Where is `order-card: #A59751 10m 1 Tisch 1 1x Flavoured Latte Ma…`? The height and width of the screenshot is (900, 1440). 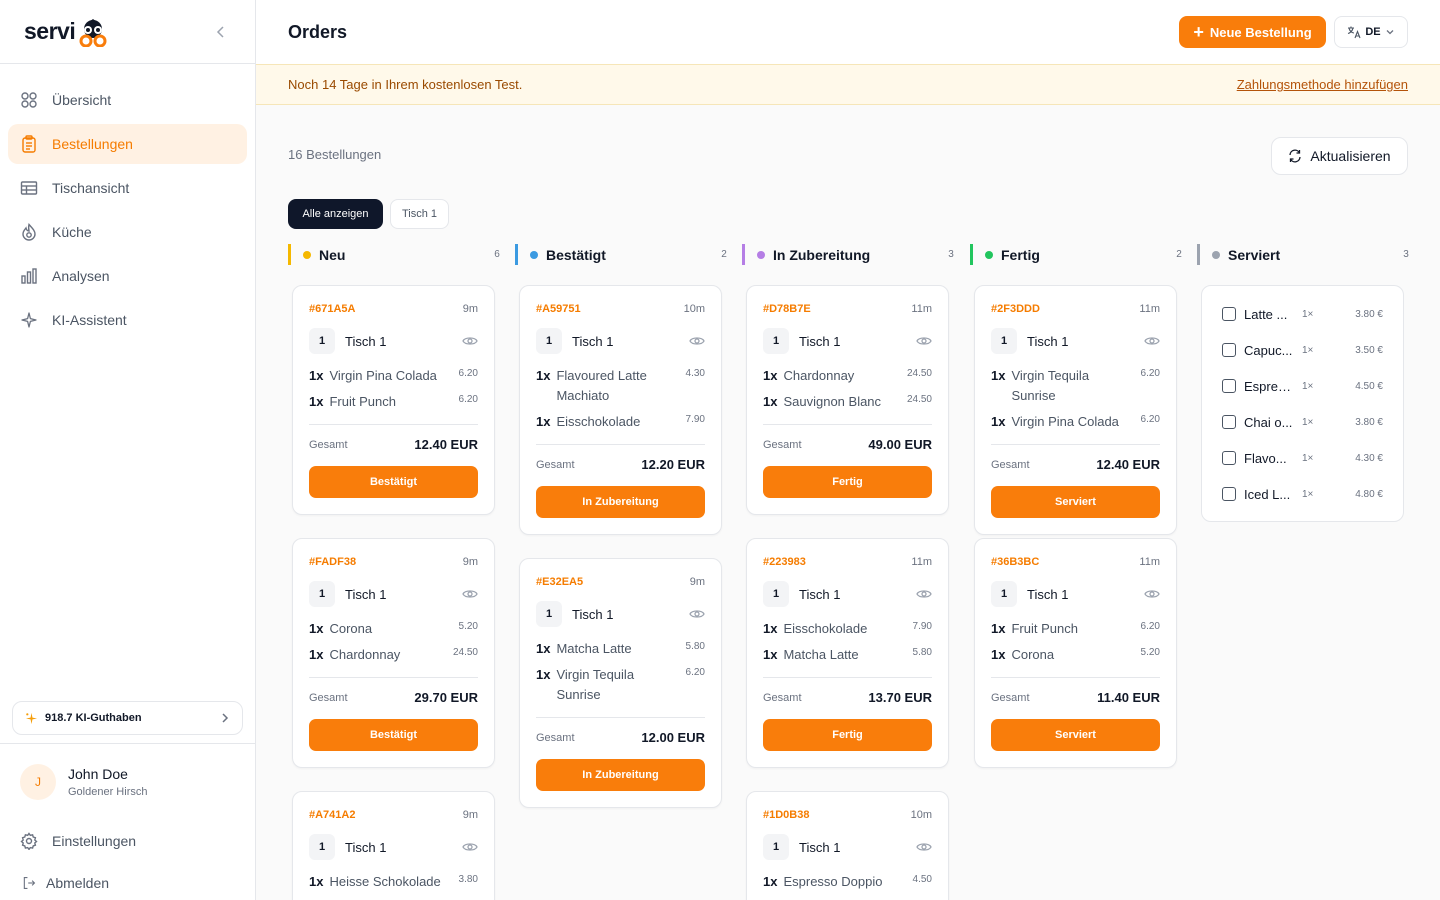
order-card: #A59751 10m 1 Tisch 1 1x Flavoured Latte Ma… is located at coordinates (620, 410).